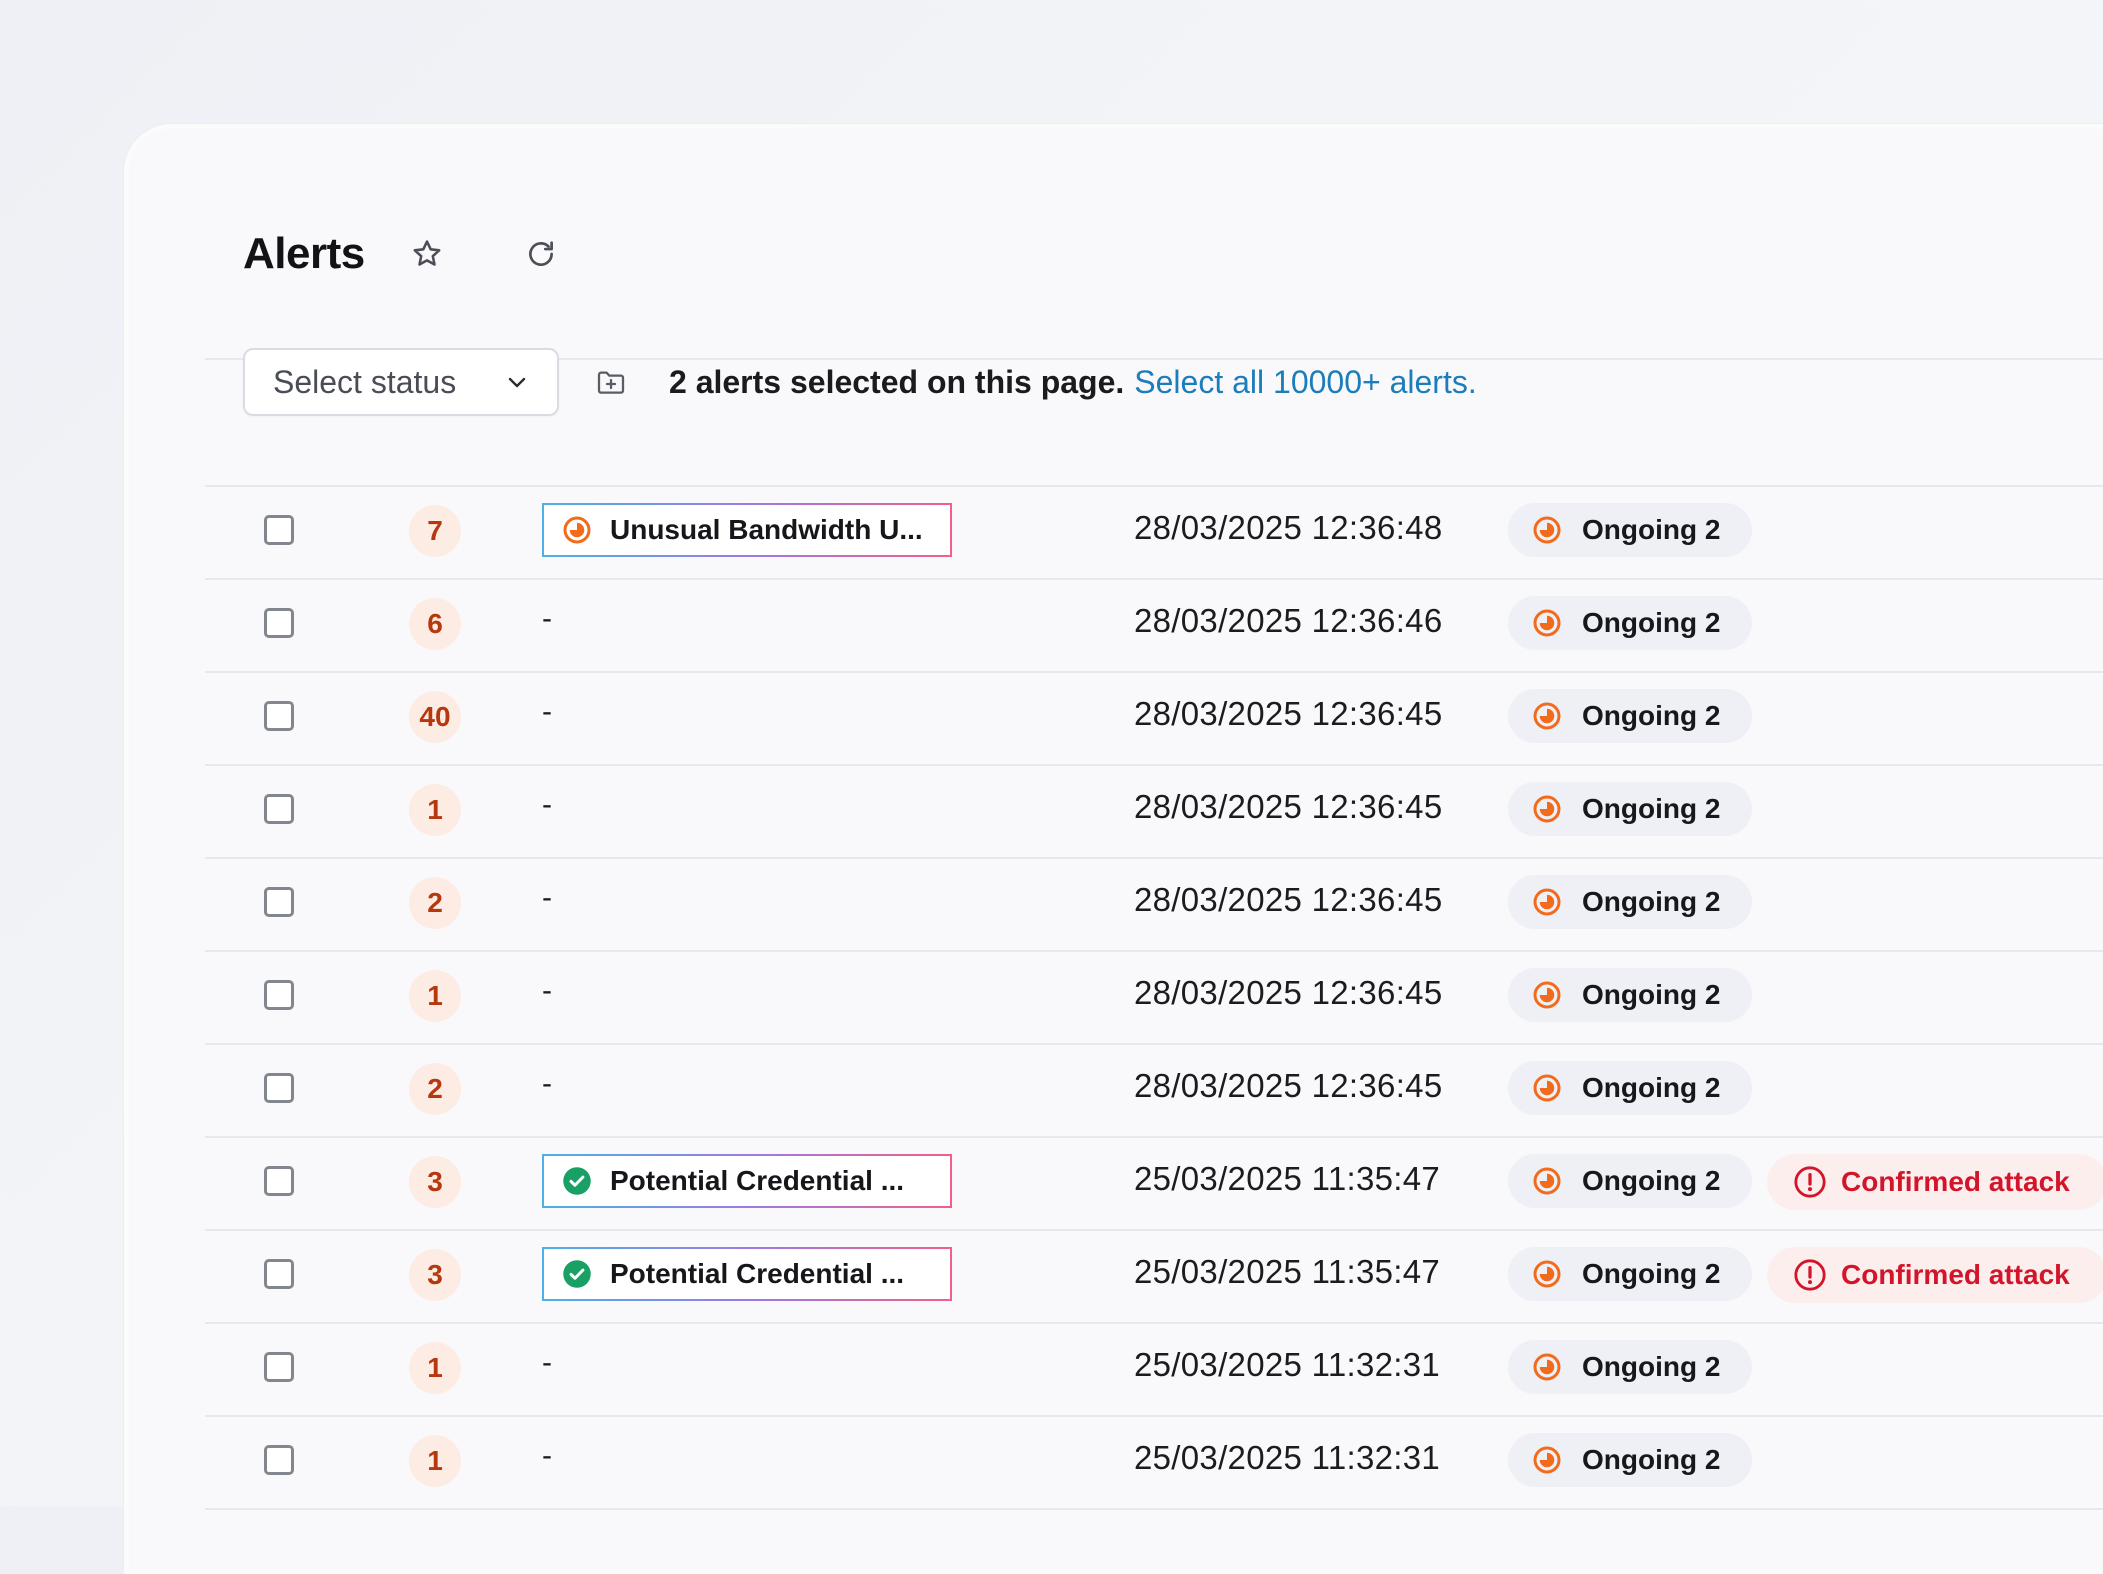 Image resolution: width=2103 pixels, height=1574 pixels. I want to click on page-header: Alerts, so click(404, 254).